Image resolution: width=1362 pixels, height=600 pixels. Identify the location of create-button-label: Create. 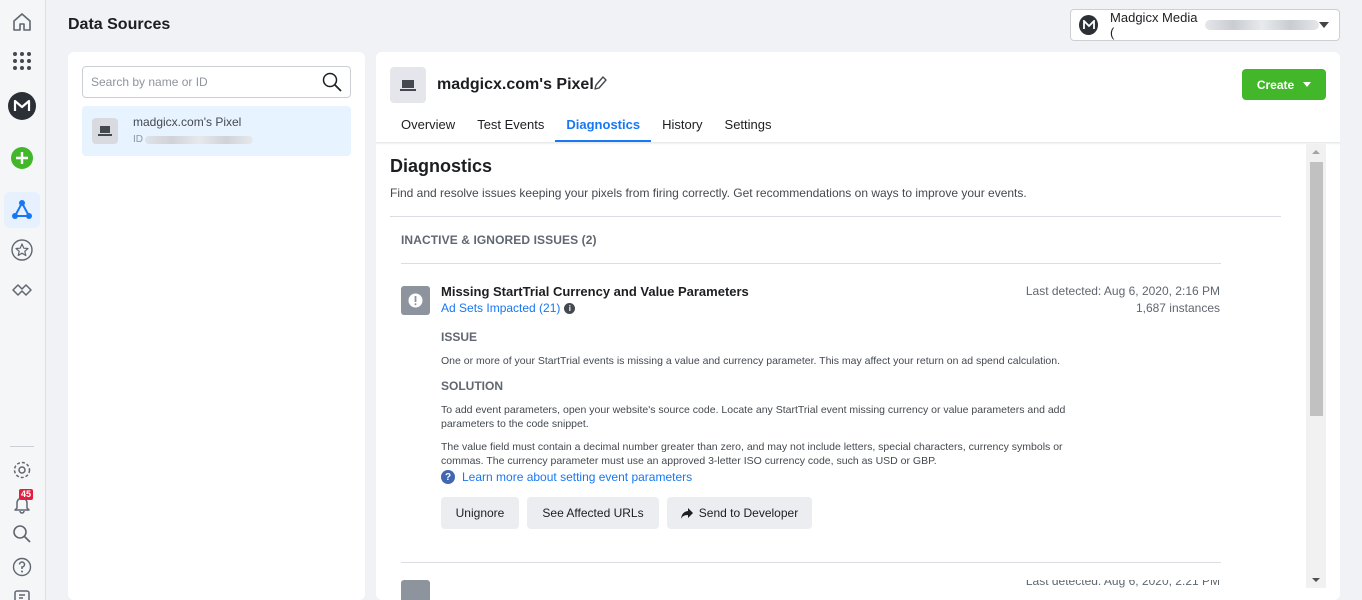
(1275, 84).